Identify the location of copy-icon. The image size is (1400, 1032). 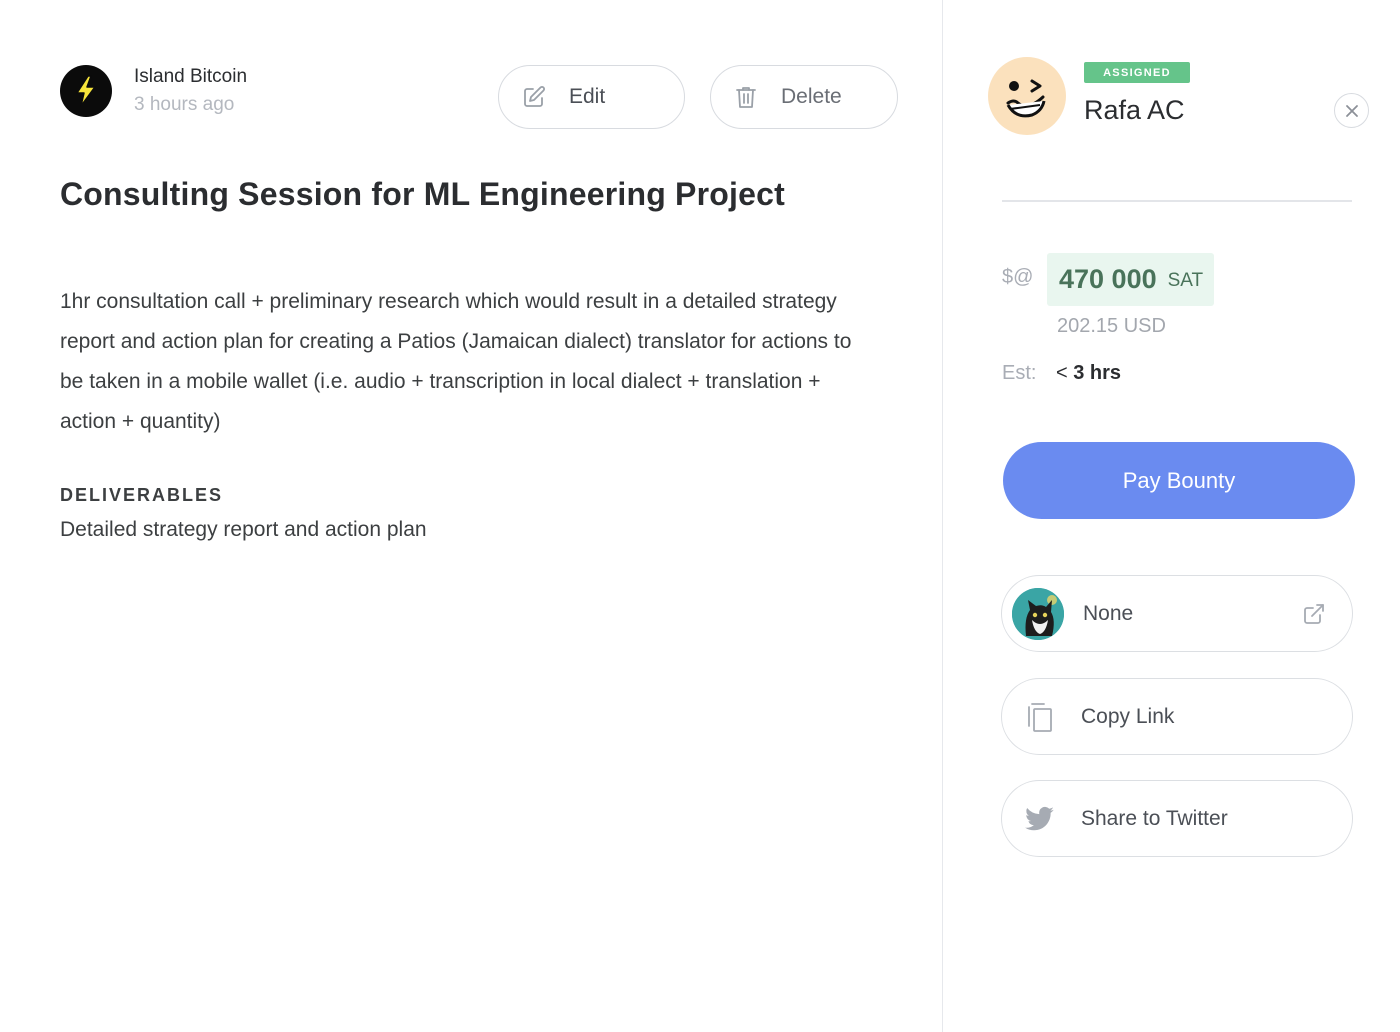
(1041, 717).